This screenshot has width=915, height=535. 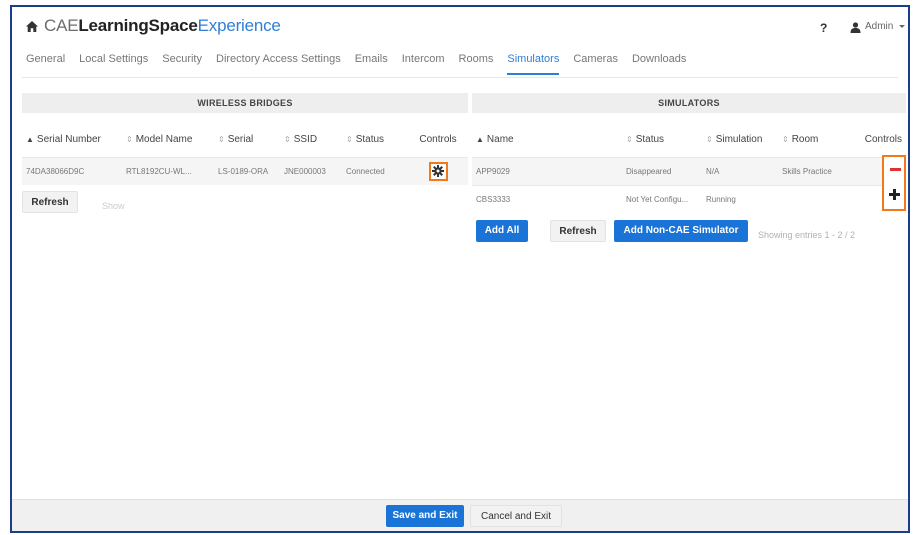 I want to click on cell-serial: LS-0189-ORA, so click(x=247, y=170).